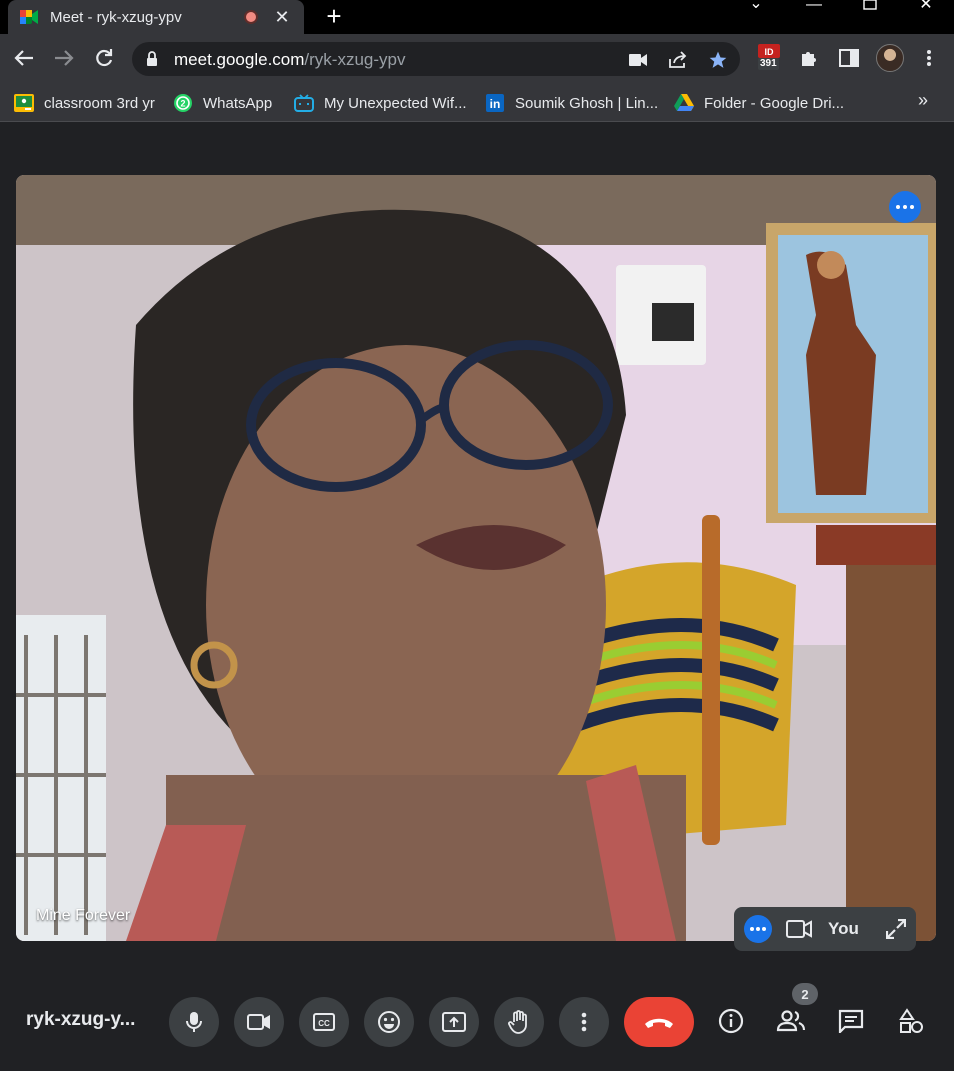 The height and width of the screenshot is (1071, 954). Describe the element at coordinates (355, 59) in the screenshot. I see `url-path: /ryk-xzug-ypv` at that location.